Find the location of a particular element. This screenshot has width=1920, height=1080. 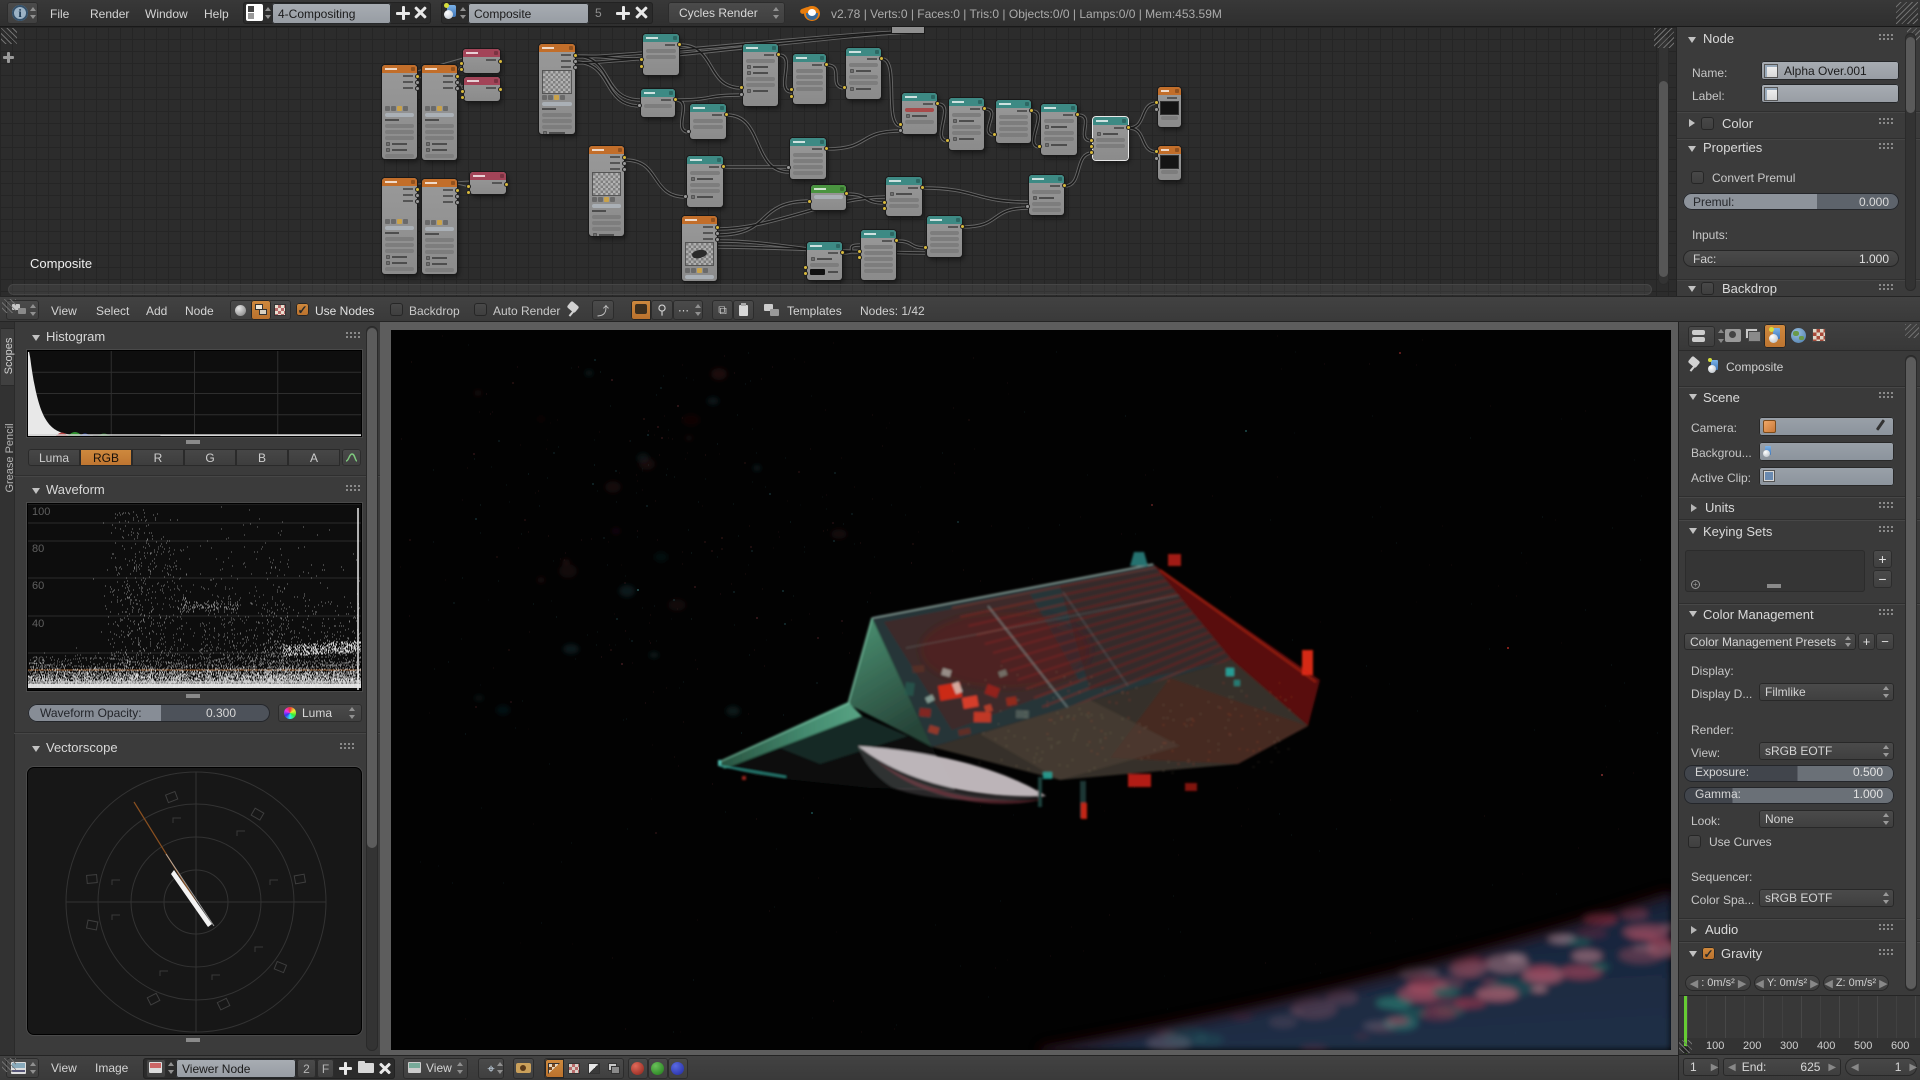

svg-text: 40 is located at coordinates (38, 624).